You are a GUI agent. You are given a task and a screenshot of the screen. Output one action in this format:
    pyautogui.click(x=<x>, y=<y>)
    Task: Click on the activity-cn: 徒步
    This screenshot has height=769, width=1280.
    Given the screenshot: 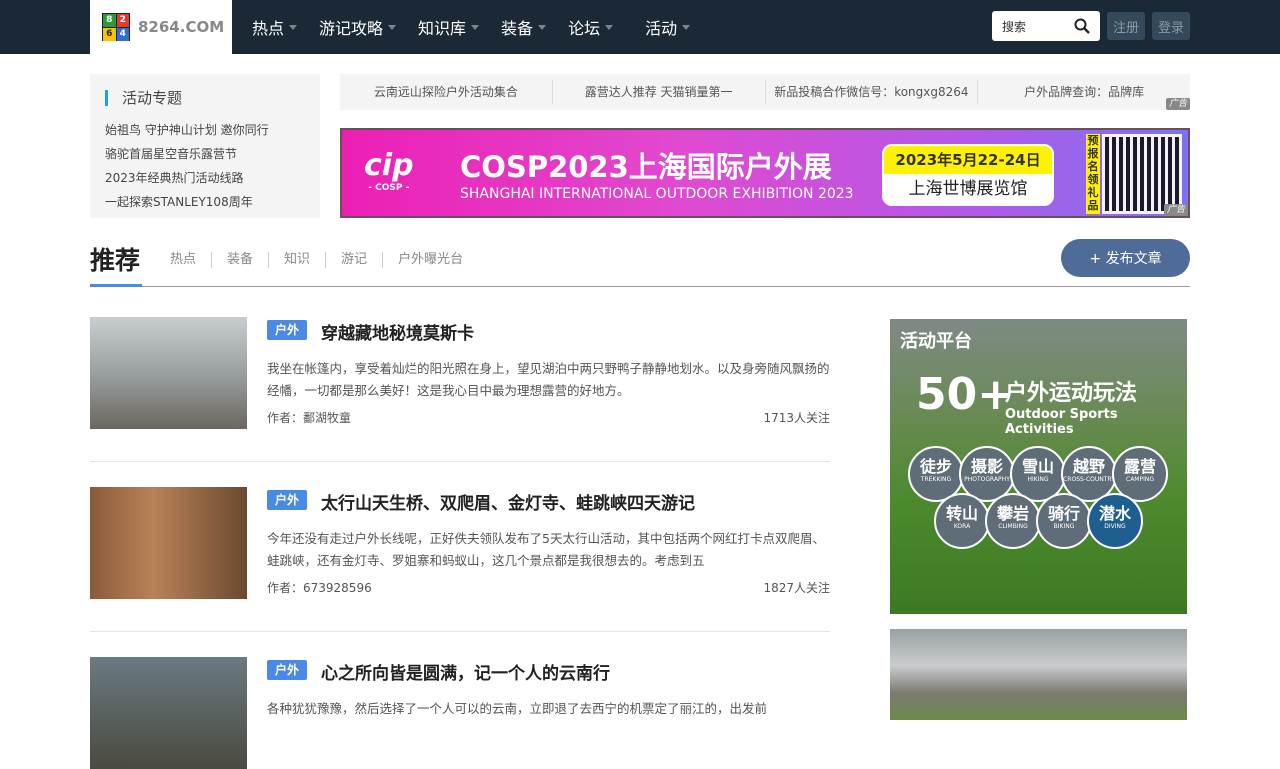 What is the action you would take?
    pyautogui.click(x=935, y=466)
    